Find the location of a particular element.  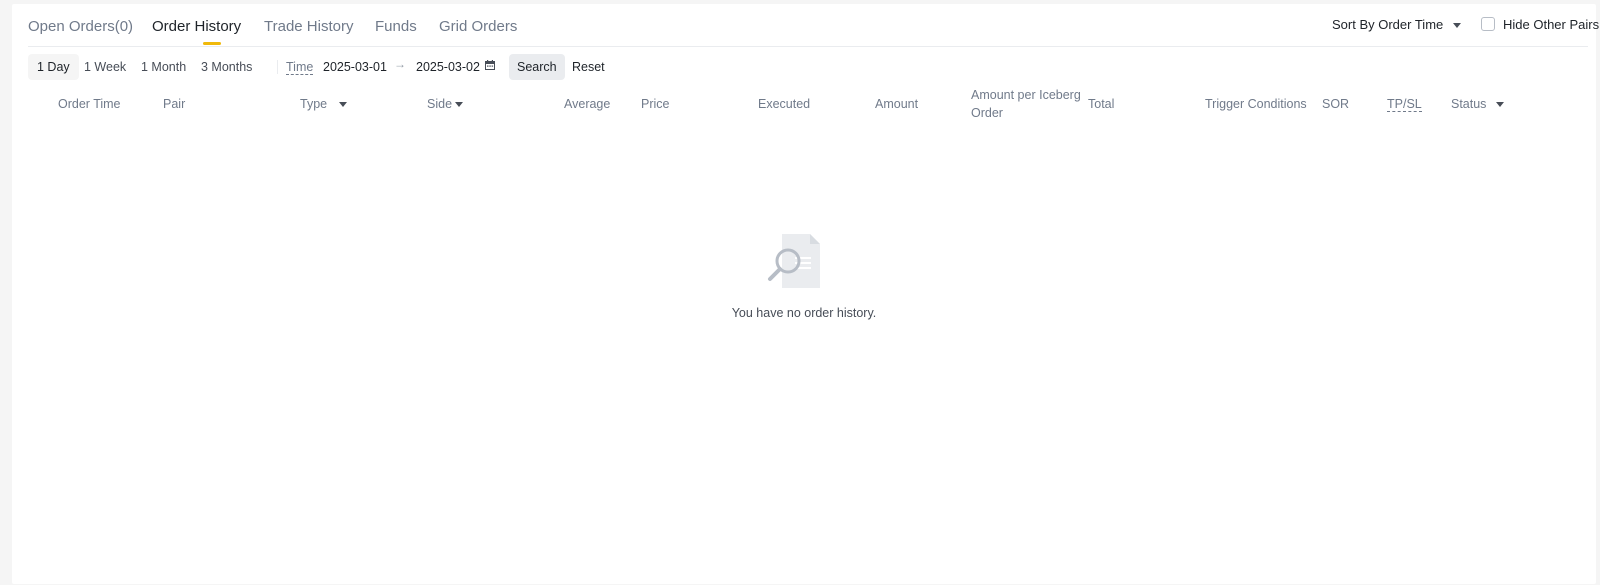

column-type: Type is located at coordinates (324, 104).